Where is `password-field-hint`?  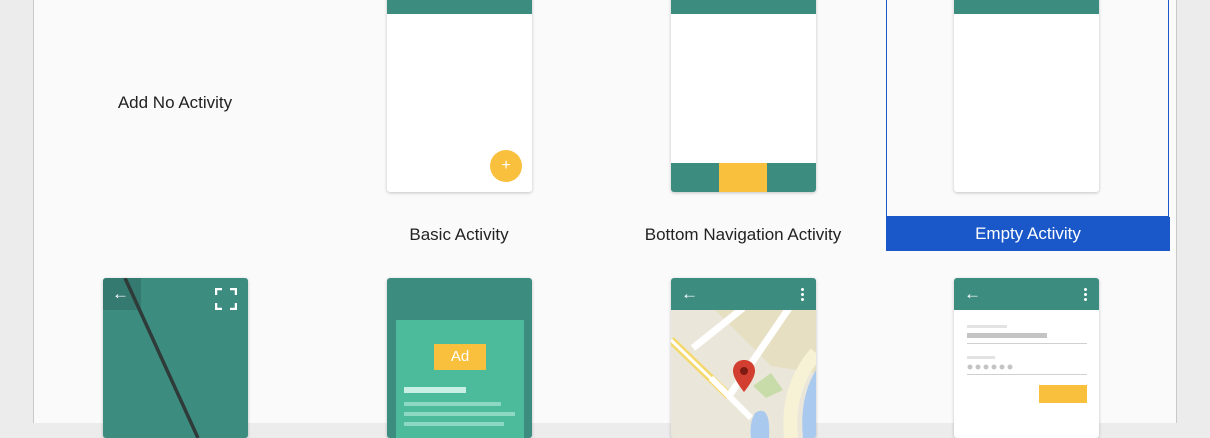
password-field-hint is located at coordinates (981, 357).